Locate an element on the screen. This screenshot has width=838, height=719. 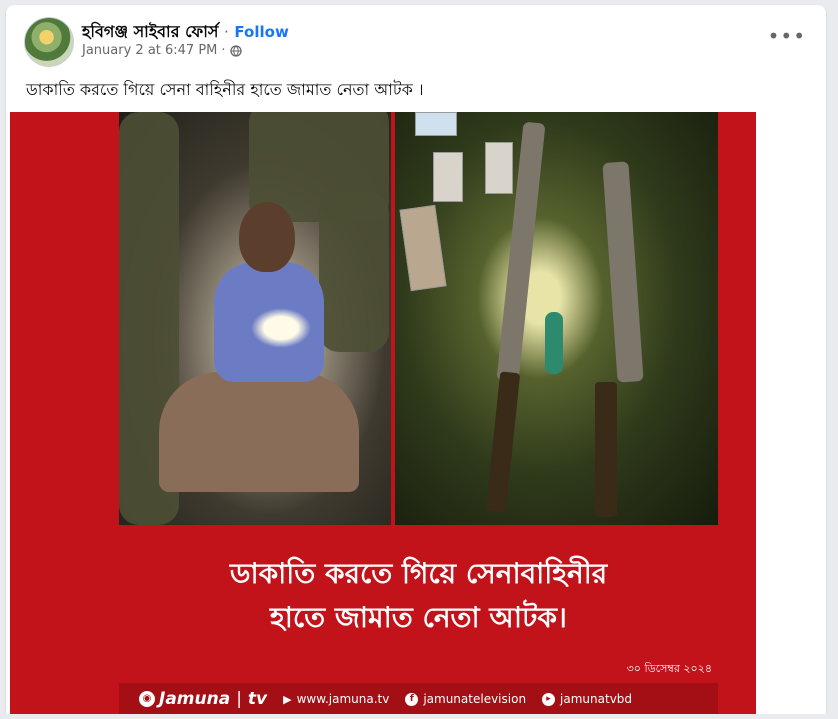
website-text: www.jamuna.tv is located at coordinates (343, 699).